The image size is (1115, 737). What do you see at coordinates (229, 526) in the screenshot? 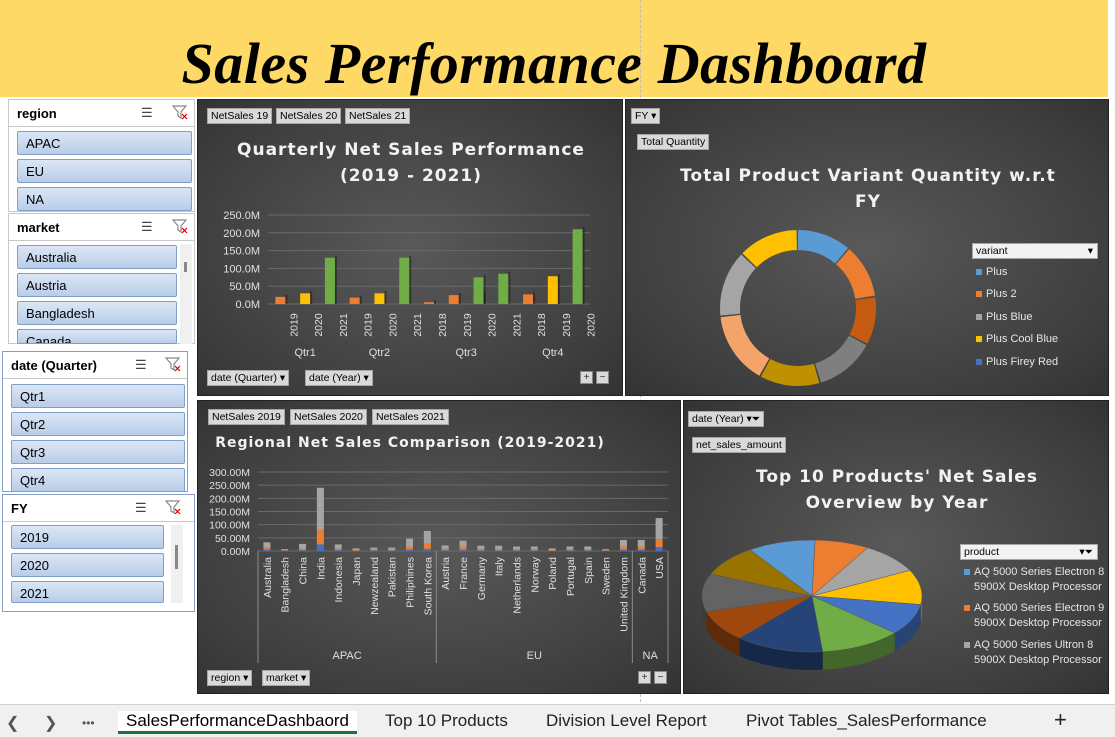
I see `y-tick-label: 100.00M` at bounding box center [229, 526].